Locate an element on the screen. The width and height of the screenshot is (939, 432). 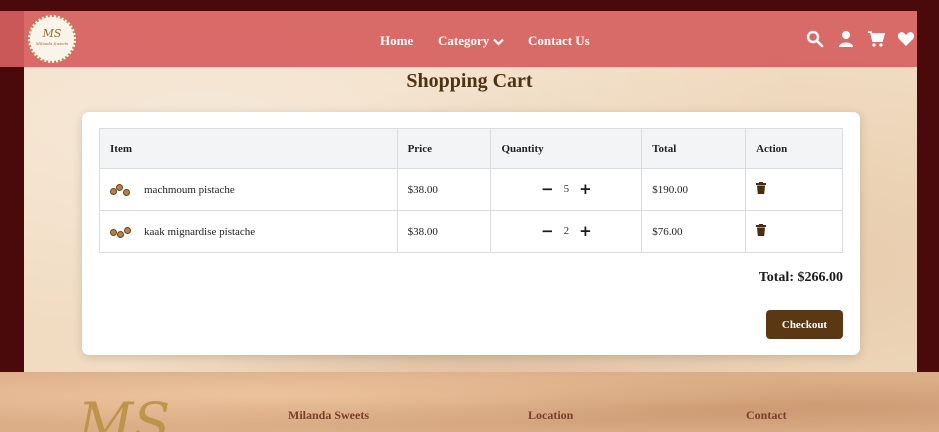
quantity-value: 5 is located at coordinates (566, 189).